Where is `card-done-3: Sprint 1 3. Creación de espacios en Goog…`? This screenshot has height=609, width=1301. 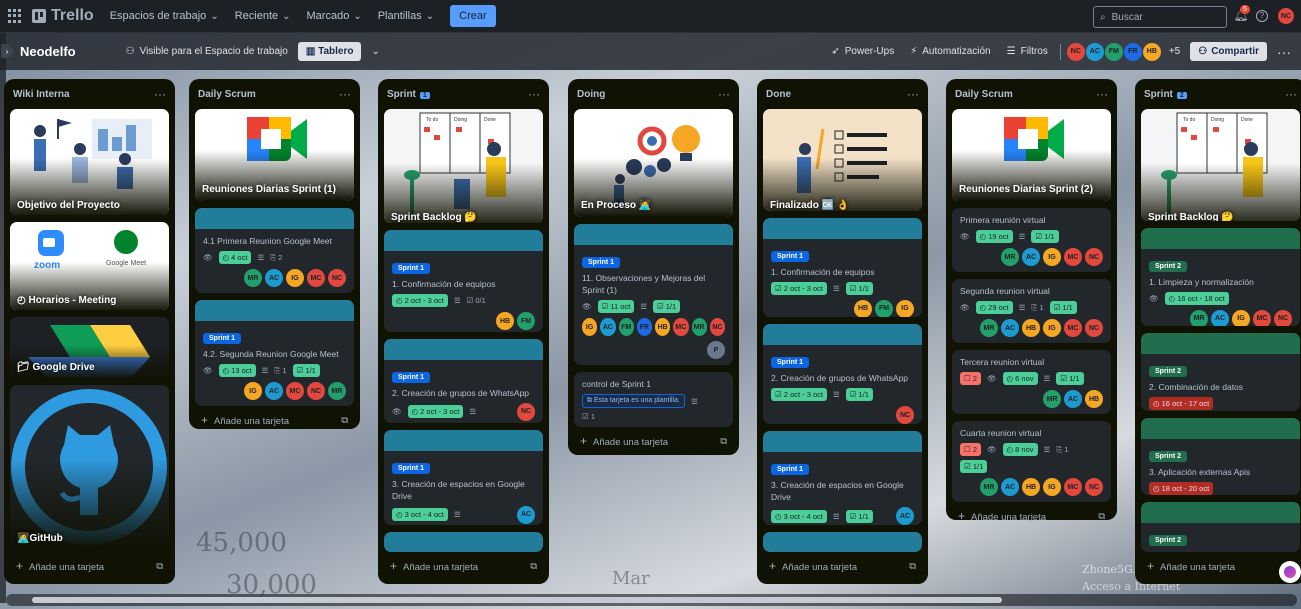
card-done-3: Sprint 1 3. Creación de espacios en Goog… is located at coordinates (842, 478).